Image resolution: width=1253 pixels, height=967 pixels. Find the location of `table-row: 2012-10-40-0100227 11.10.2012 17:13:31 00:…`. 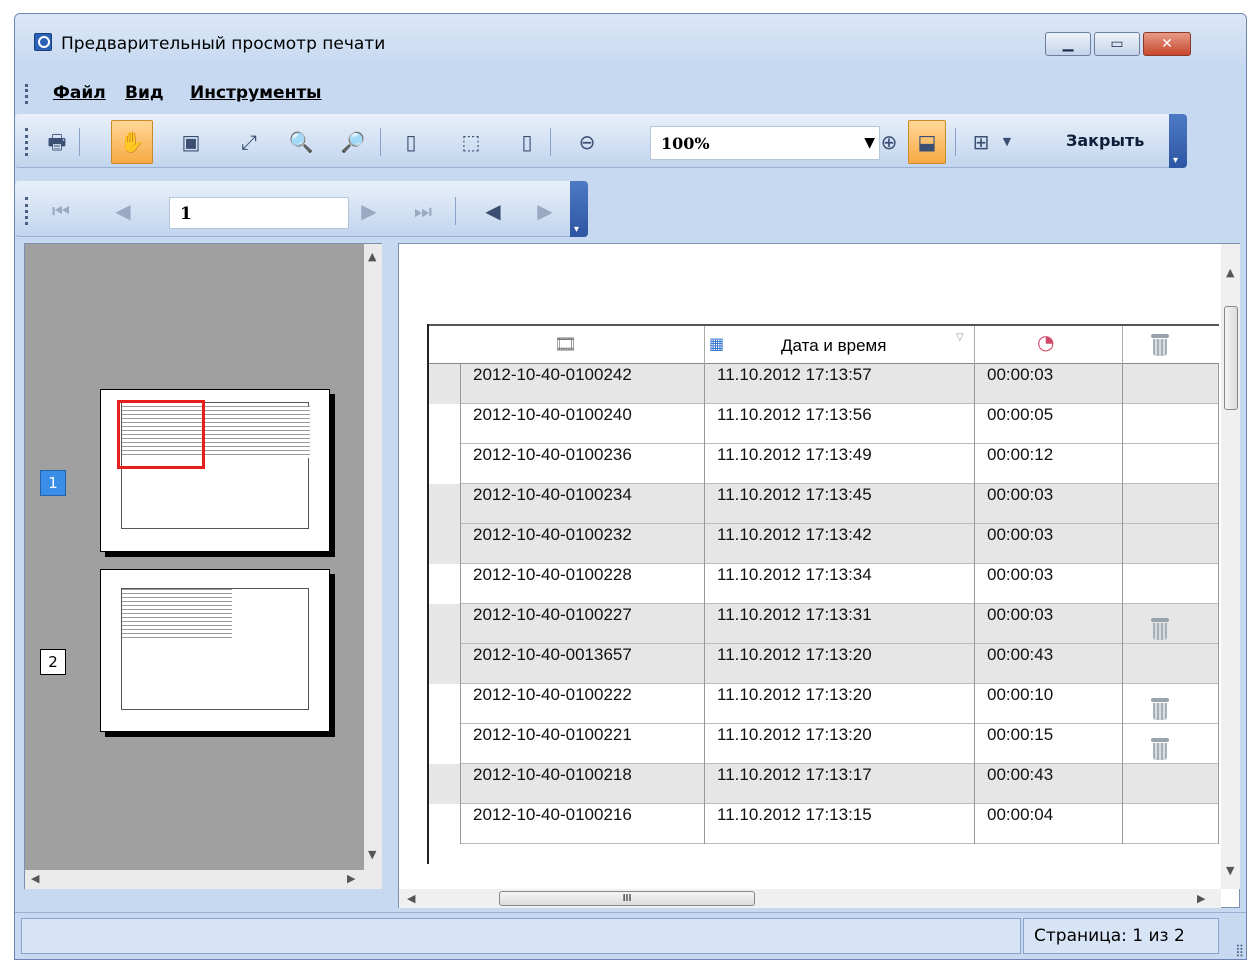

table-row: 2012-10-40-0100227 11.10.2012 17:13:31 00:… is located at coordinates (824, 624).